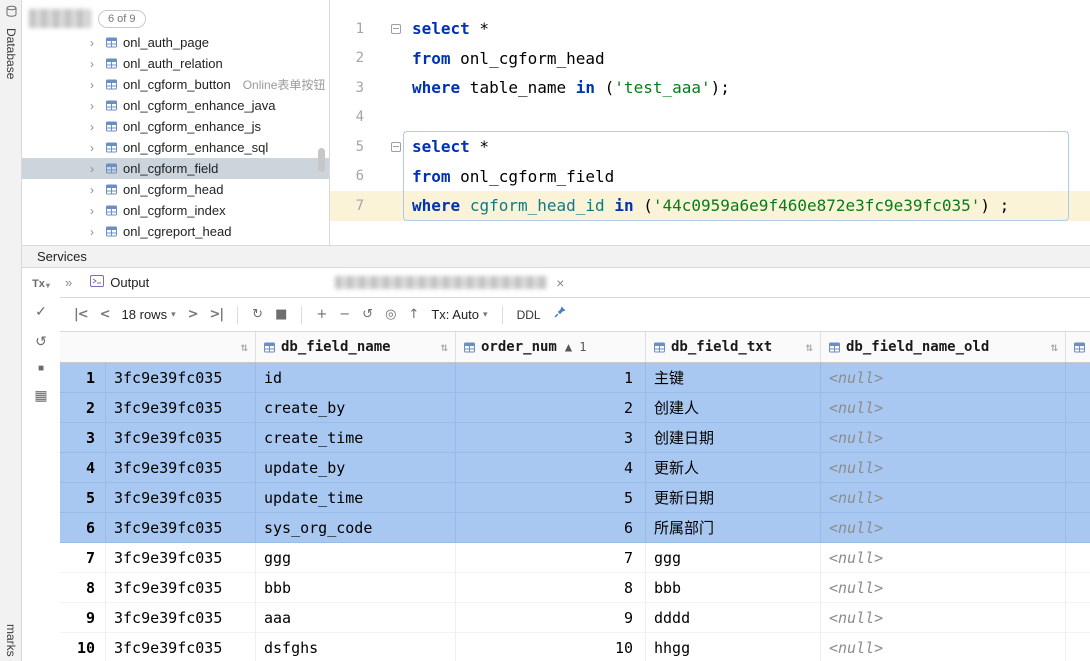  What do you see at coordinates (551, 378) in the screenshot?
I see `cell-order_num: 1` at bounding box center [551, 378].